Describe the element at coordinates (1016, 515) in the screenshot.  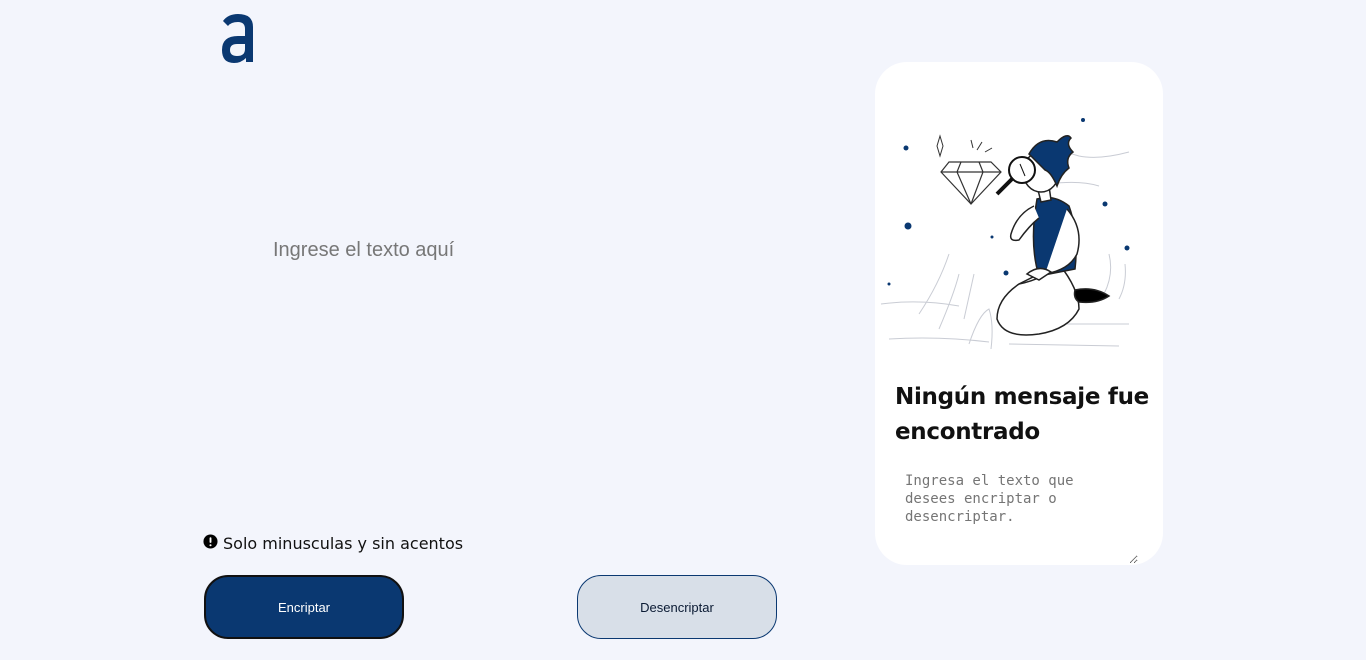
I see `output-textarea` at that location.